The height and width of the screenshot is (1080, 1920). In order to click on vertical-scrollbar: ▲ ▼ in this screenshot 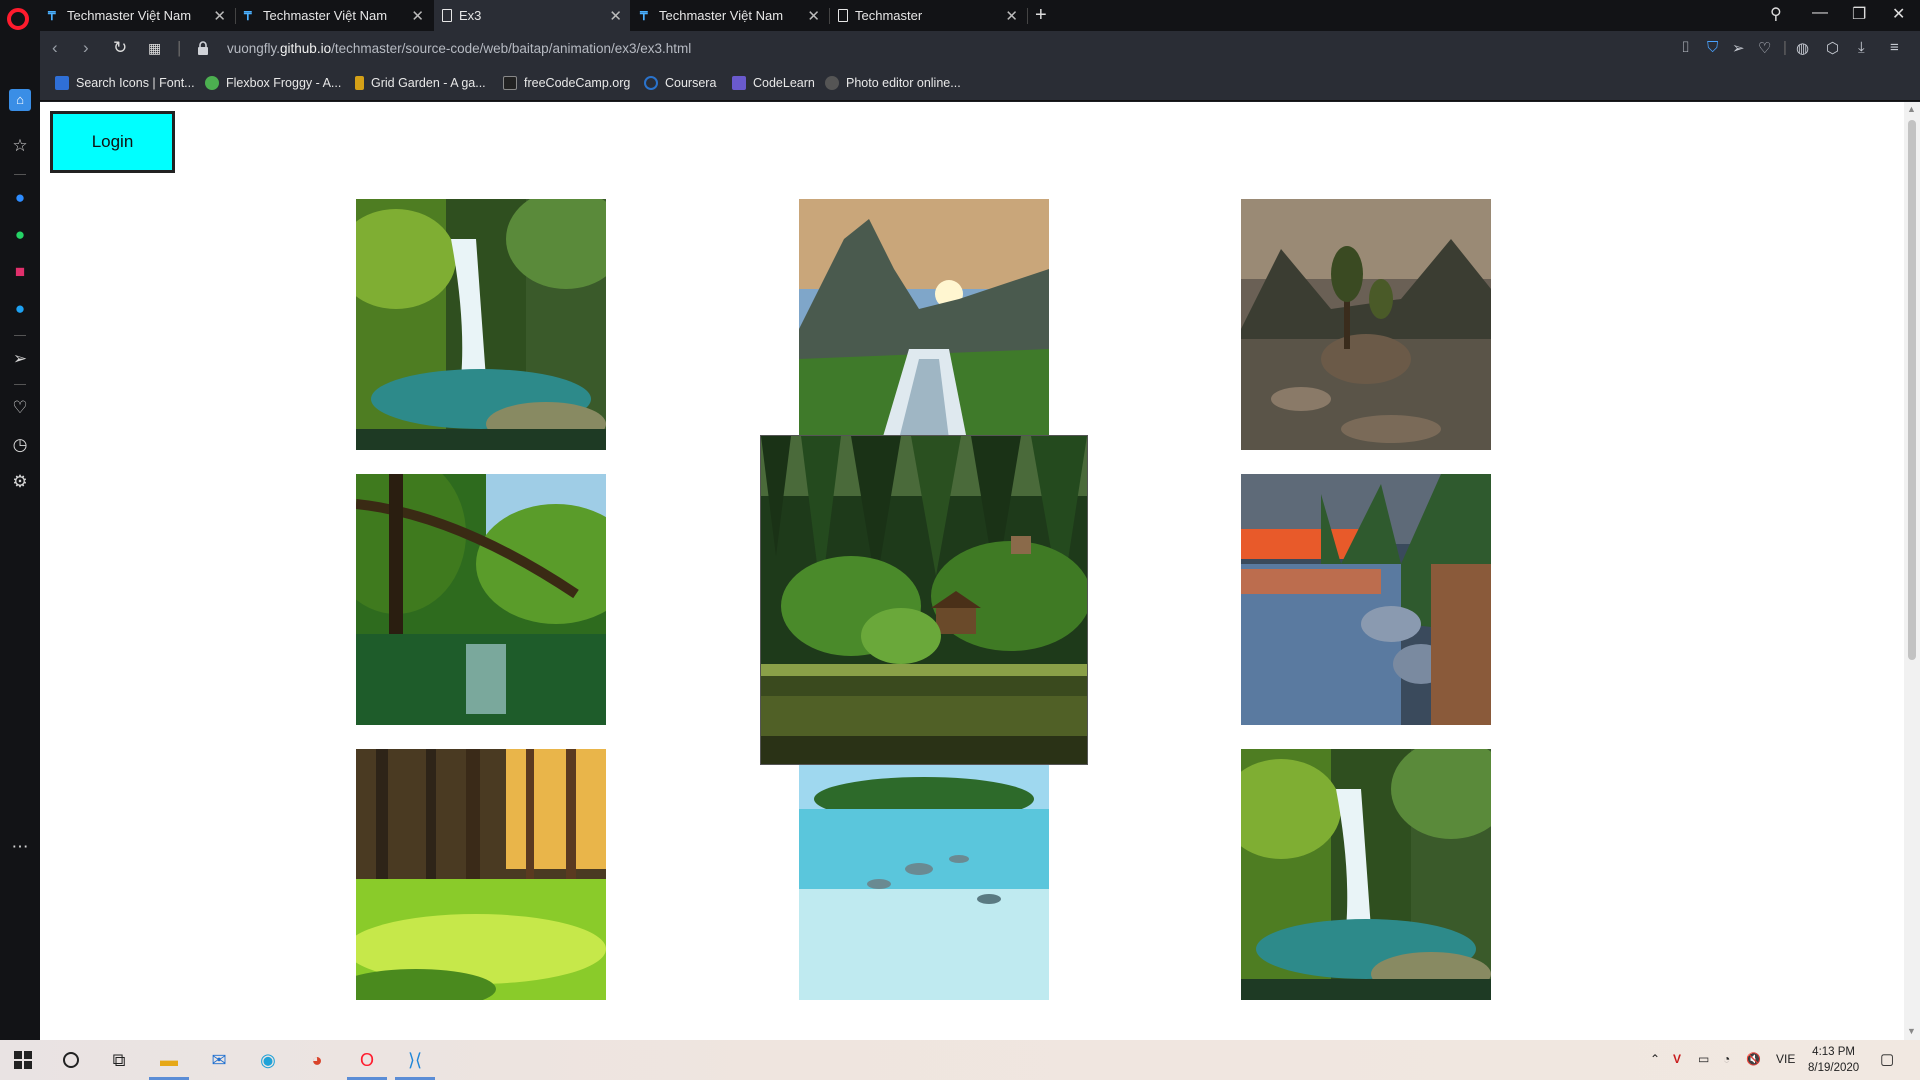, I will do `click(1912, 571)`.